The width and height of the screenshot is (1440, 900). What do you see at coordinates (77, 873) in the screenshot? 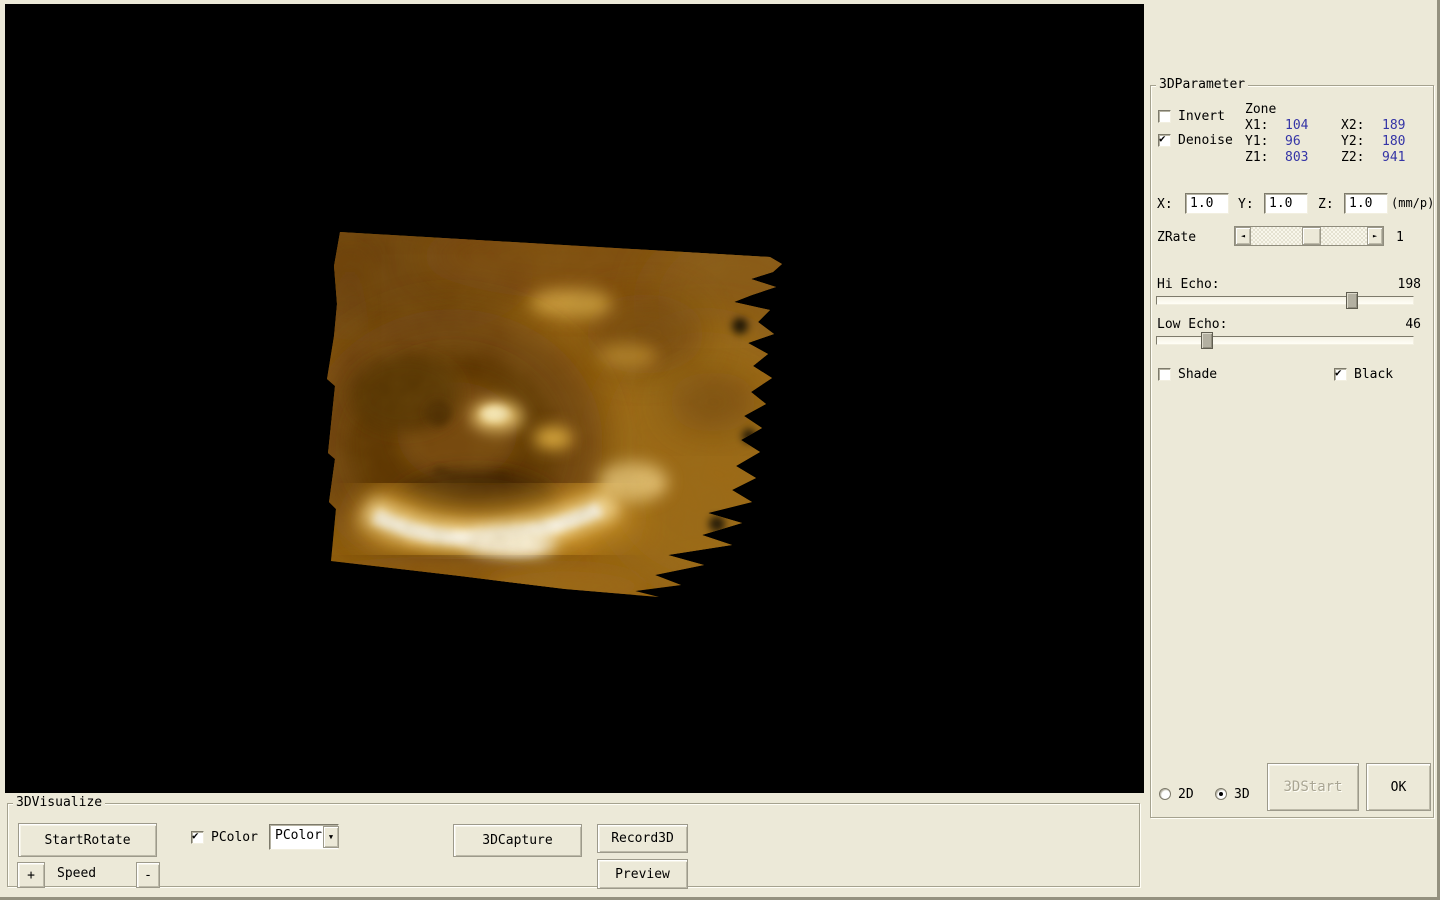
I see `speed-label: Speed` at bounding box center [77, 873].